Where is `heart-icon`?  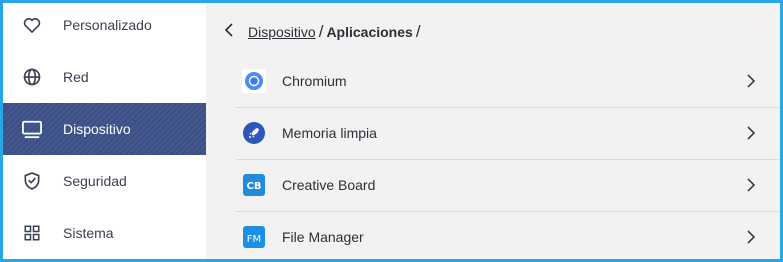 heart-icon is located at coordinates (32, 25).